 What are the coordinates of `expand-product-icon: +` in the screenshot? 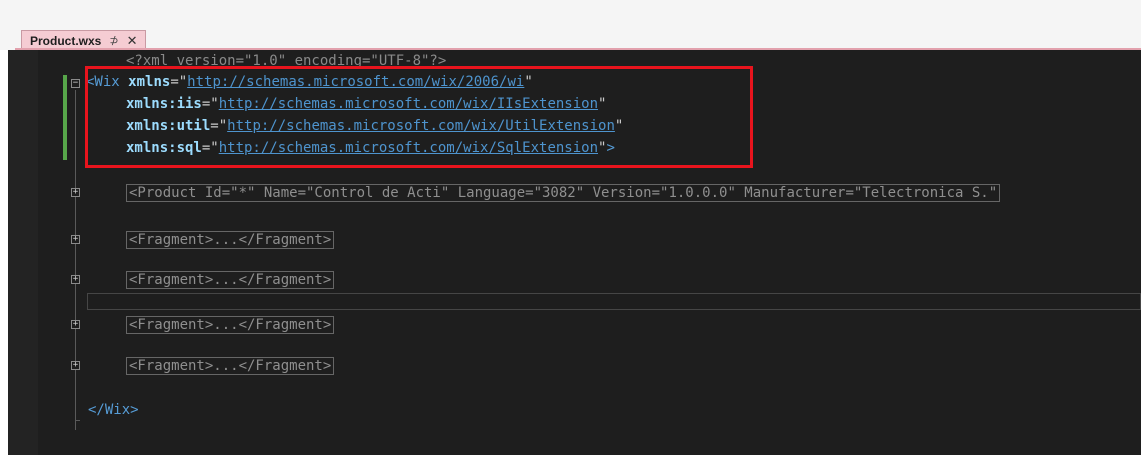 It's located at (75, 192).